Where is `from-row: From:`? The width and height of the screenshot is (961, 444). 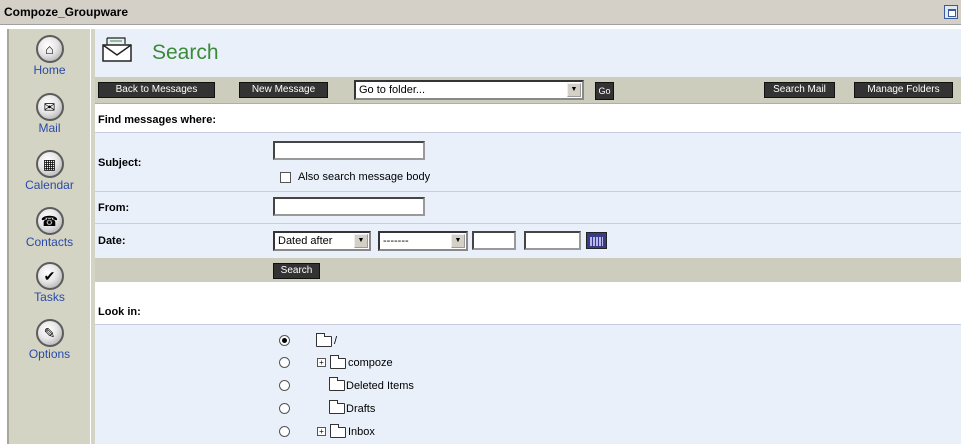
from-row: From: is located at coordinates (528, 207).